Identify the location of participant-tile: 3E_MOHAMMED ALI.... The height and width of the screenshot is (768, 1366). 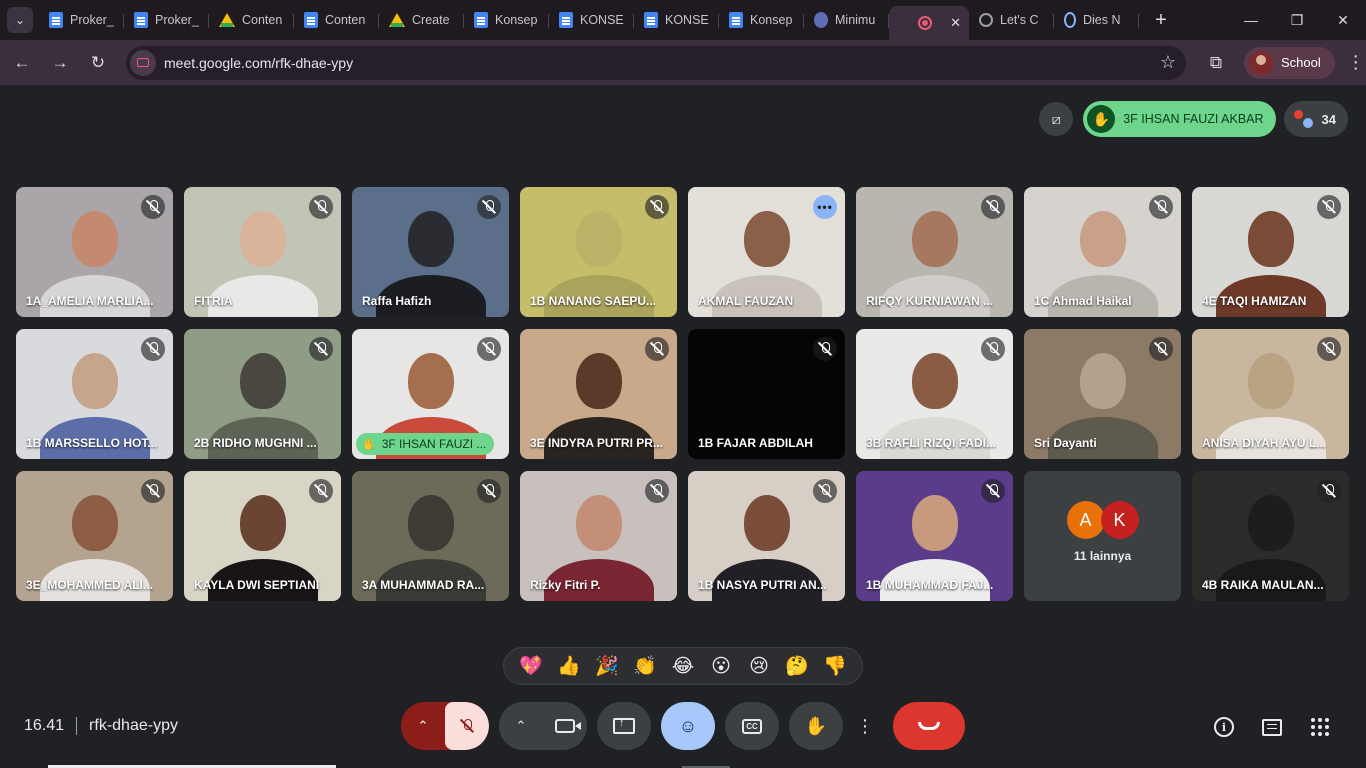
(94, 536).